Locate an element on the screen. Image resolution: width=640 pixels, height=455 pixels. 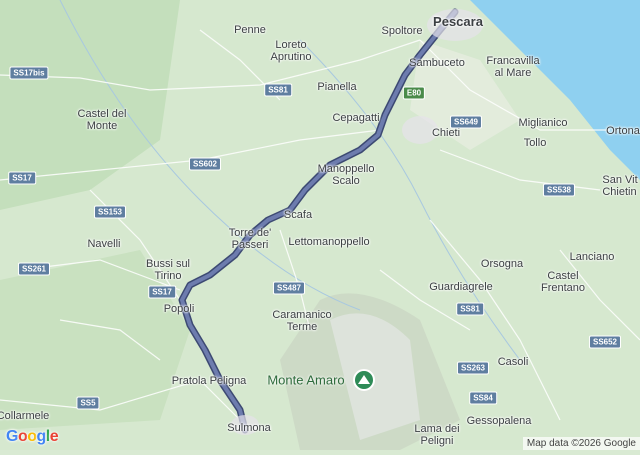
peak-monte-amaro-label: Monte Amaro is located at coordinates (305, 380).